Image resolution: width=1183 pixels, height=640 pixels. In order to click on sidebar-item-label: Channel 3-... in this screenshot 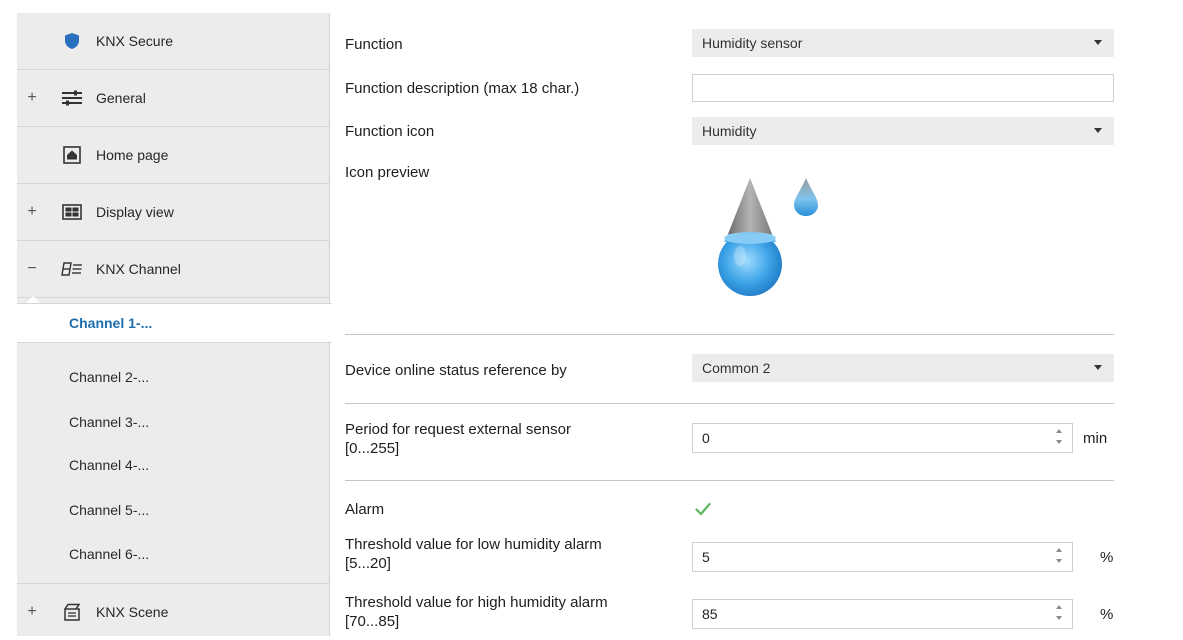, I will do `click(109, 422)`.